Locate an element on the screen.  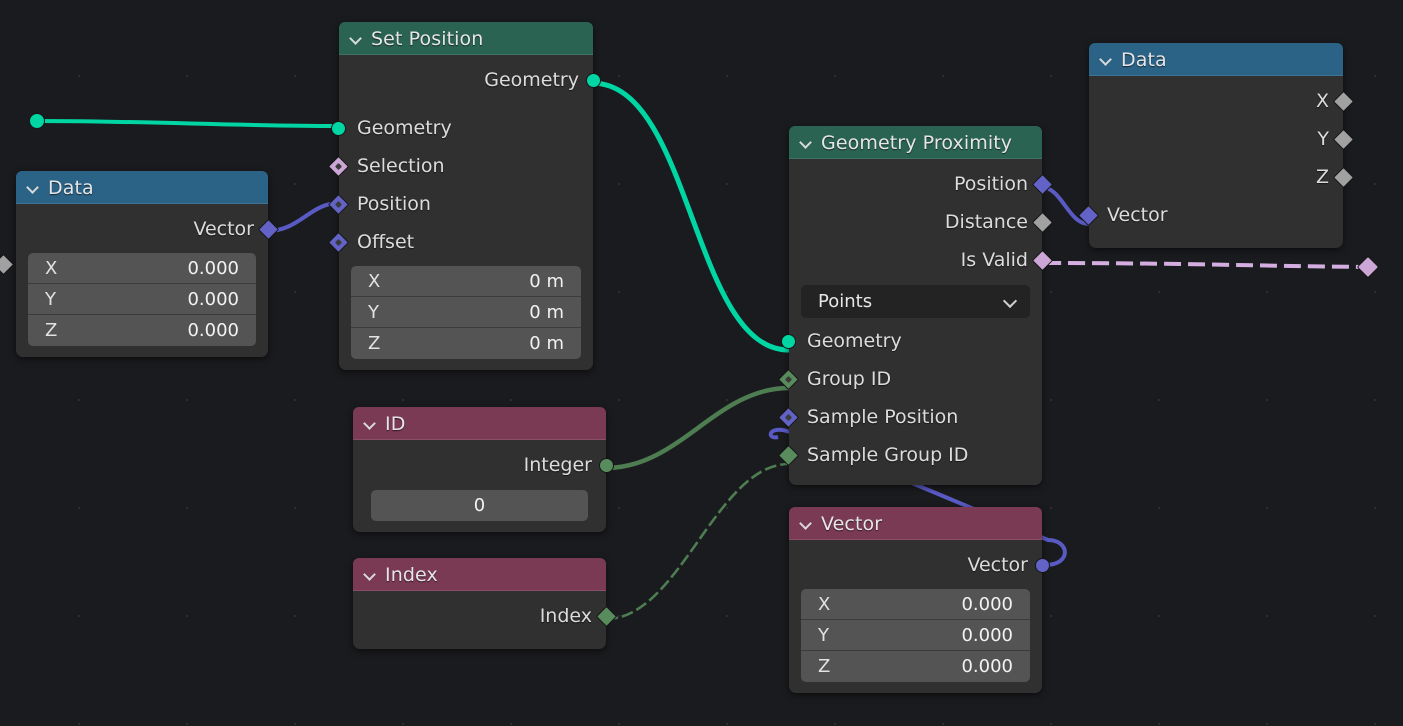
node-data-right-body: X Y Z Vector is located at coordinates (1216, 162).